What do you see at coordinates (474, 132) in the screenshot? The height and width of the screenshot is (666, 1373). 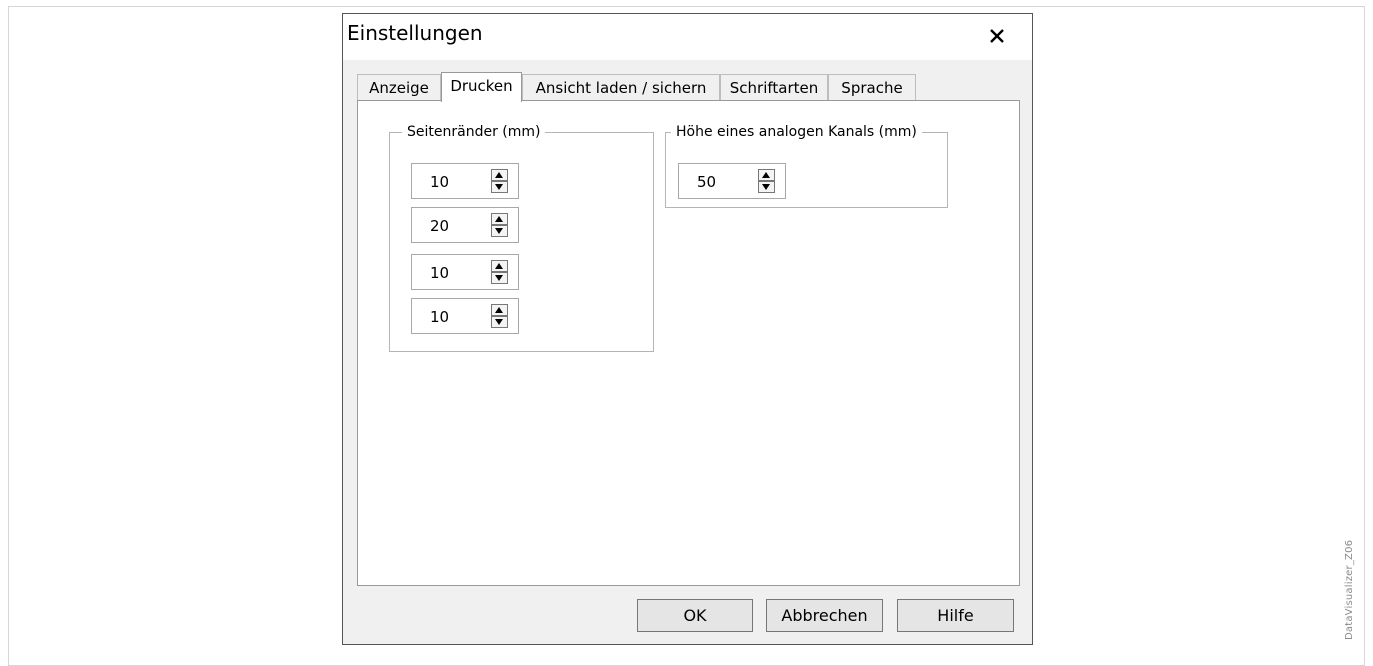 I see `margins-group-label: Seitenränder (mm)` at bounding box center [474, 132].